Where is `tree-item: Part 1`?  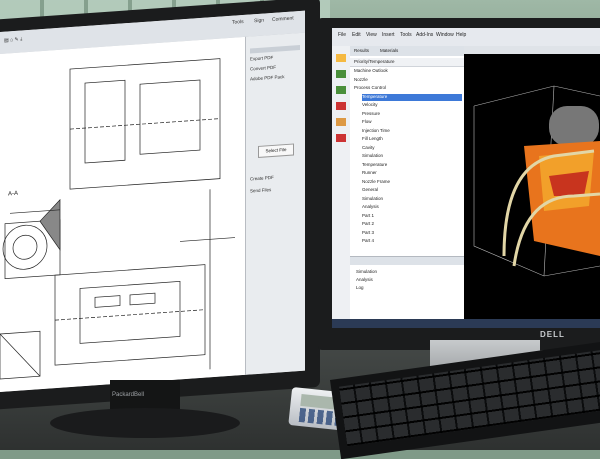
tree-item: Part 1 is located at coordinates (368, 216).